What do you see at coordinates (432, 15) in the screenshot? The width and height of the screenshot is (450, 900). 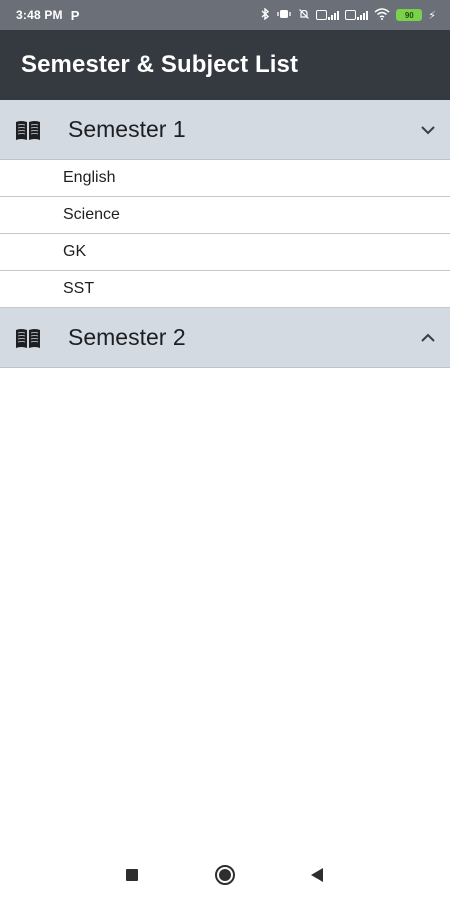 I see `charging-icon: ⚡` at bounding box center [432, 15].